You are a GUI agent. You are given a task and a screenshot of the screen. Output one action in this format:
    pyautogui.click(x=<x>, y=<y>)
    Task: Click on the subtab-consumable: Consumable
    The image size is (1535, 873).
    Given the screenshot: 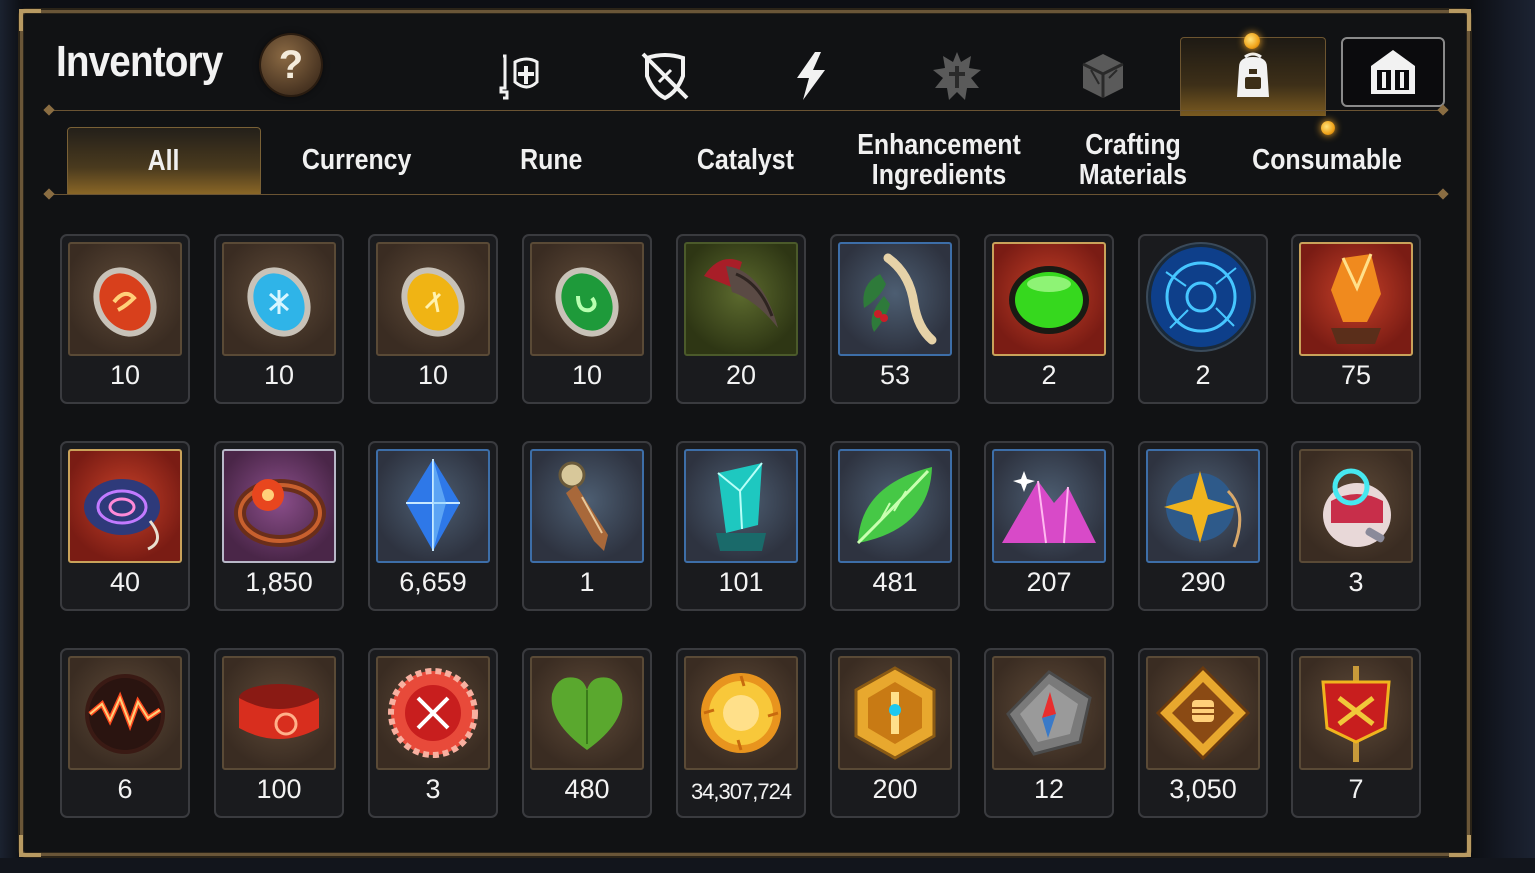 What is the action you would take?
    pyautogui.click(x=1327, y=160)
    